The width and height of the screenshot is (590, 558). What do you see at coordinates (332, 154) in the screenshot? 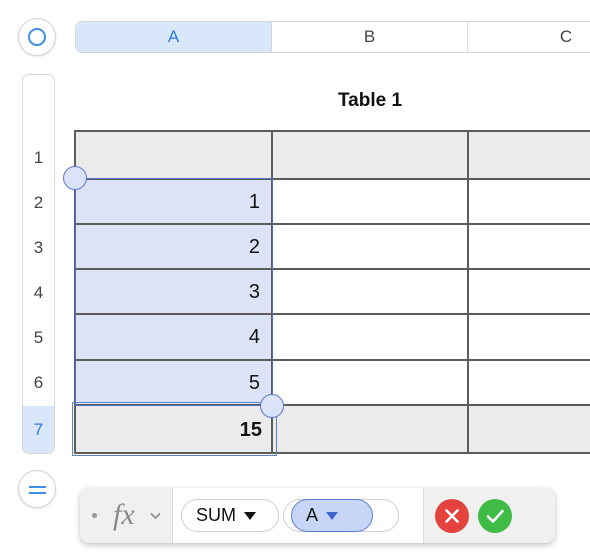
I see `header-row` at bounding box center [332, 154].